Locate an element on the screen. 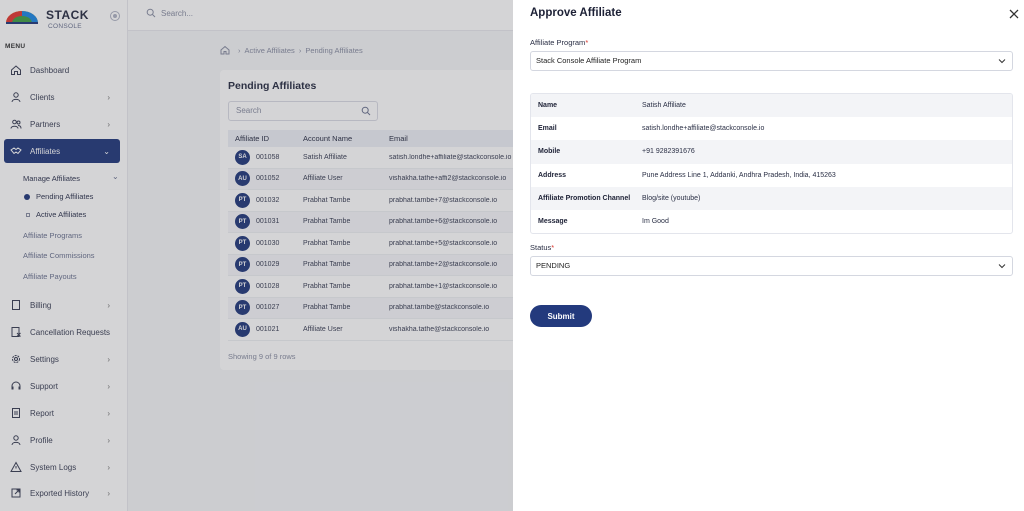 Image resolution: width=1024 pixels, height=511 pixels. detail-row-name: Name Satish Affiliate is located at coordinates (771, 106).